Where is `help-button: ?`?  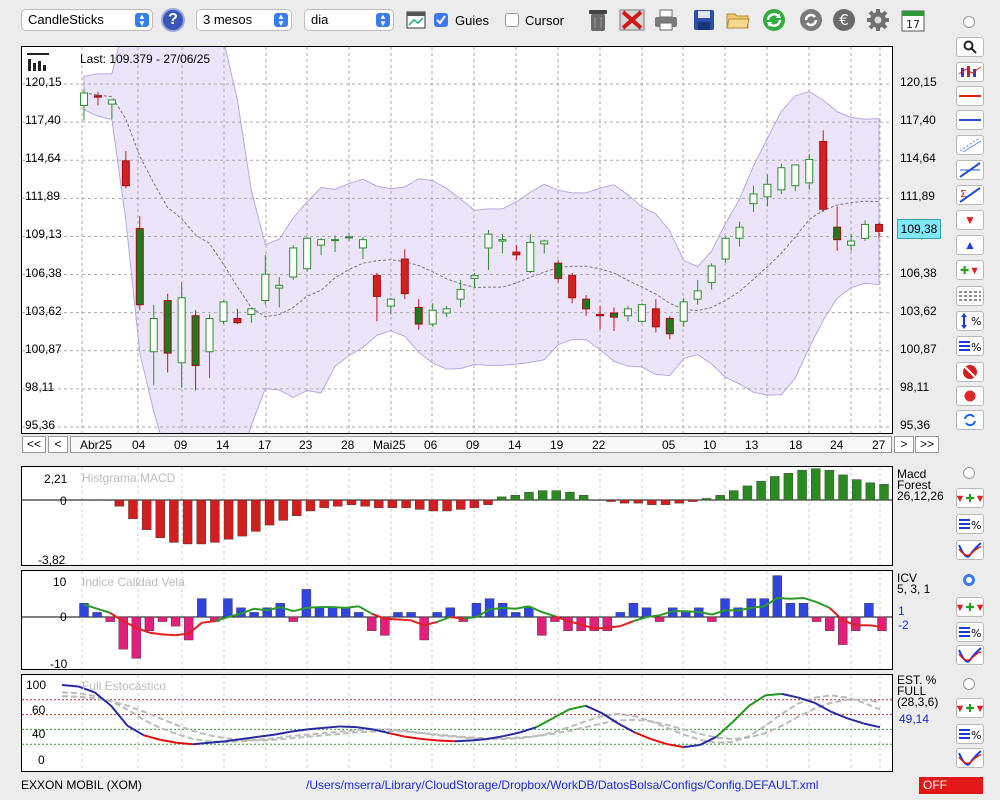
help-button: ? is located at coordinates (173, 20).